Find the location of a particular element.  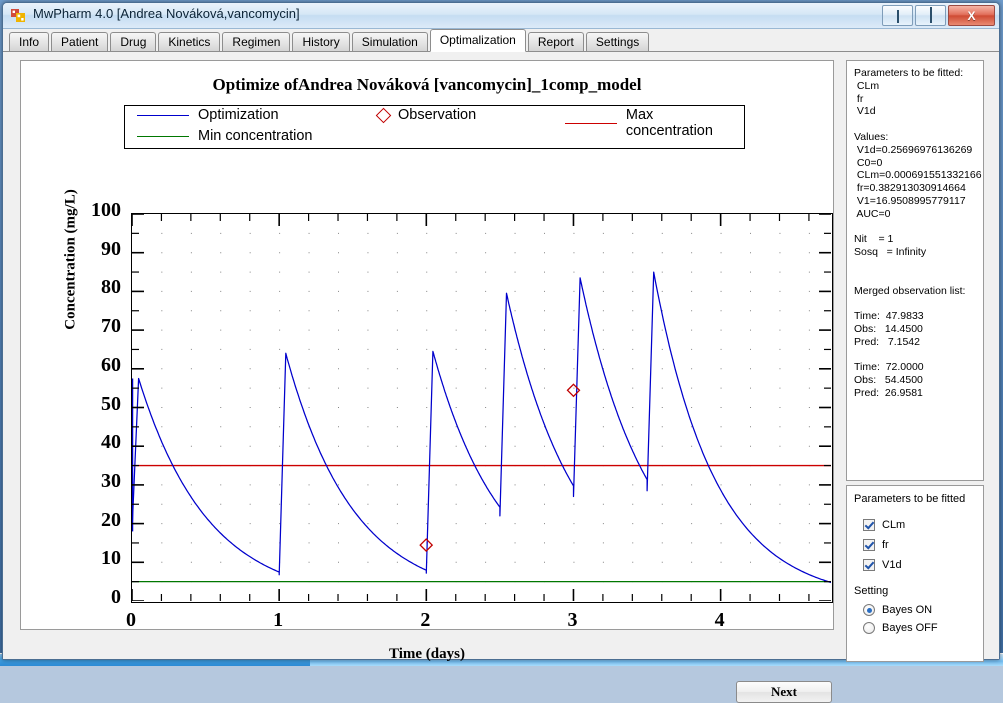

fit-checkbox-fr: fr is located at coordinates (923, 545).